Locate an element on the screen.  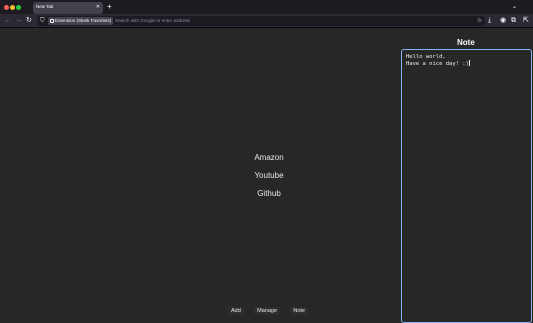
bottom-toolbar: Add Manage Note is located at coordinates (268, 311).